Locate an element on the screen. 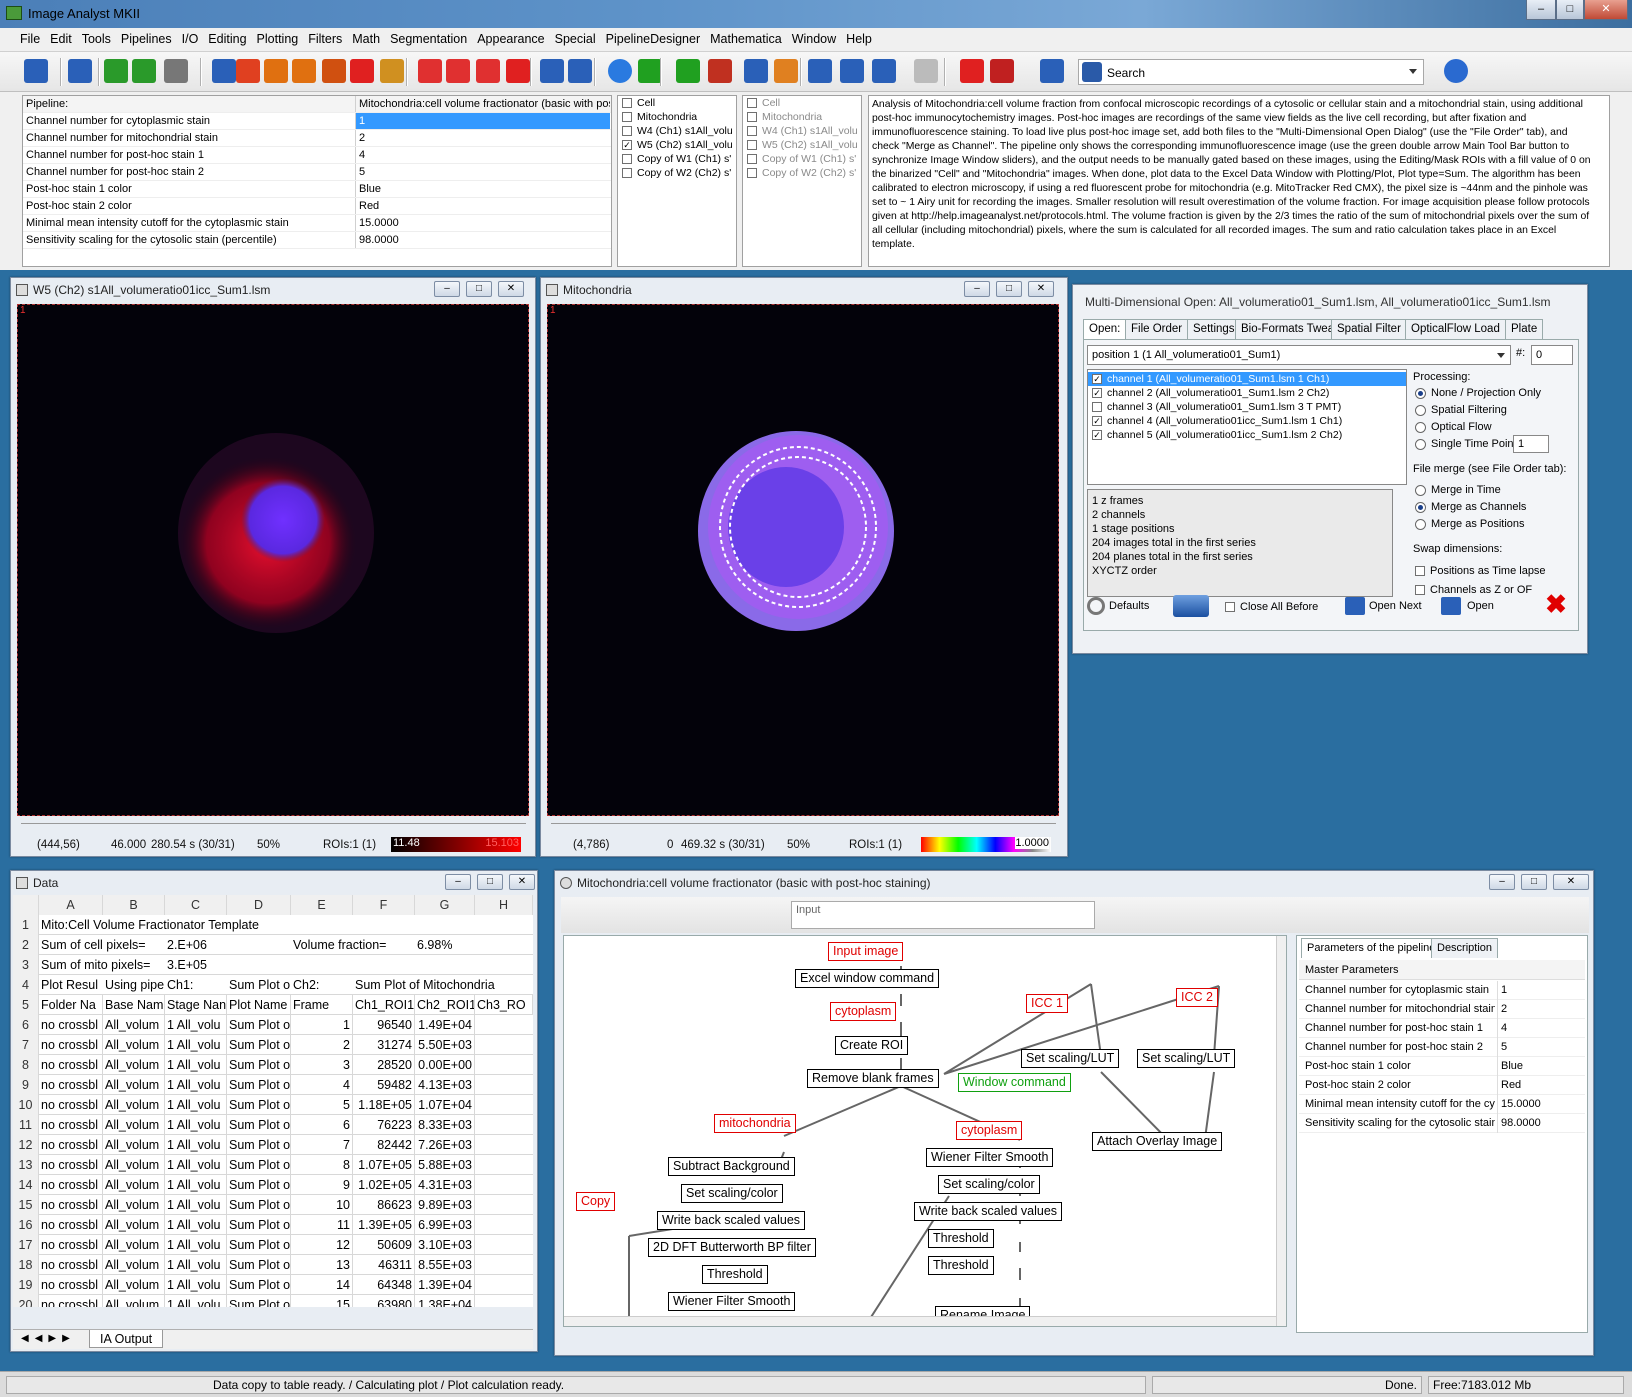 Image resolution: width=1632 pixels, height=1397 pixels. grid-tool-icon is located at coordinates (144, 71).